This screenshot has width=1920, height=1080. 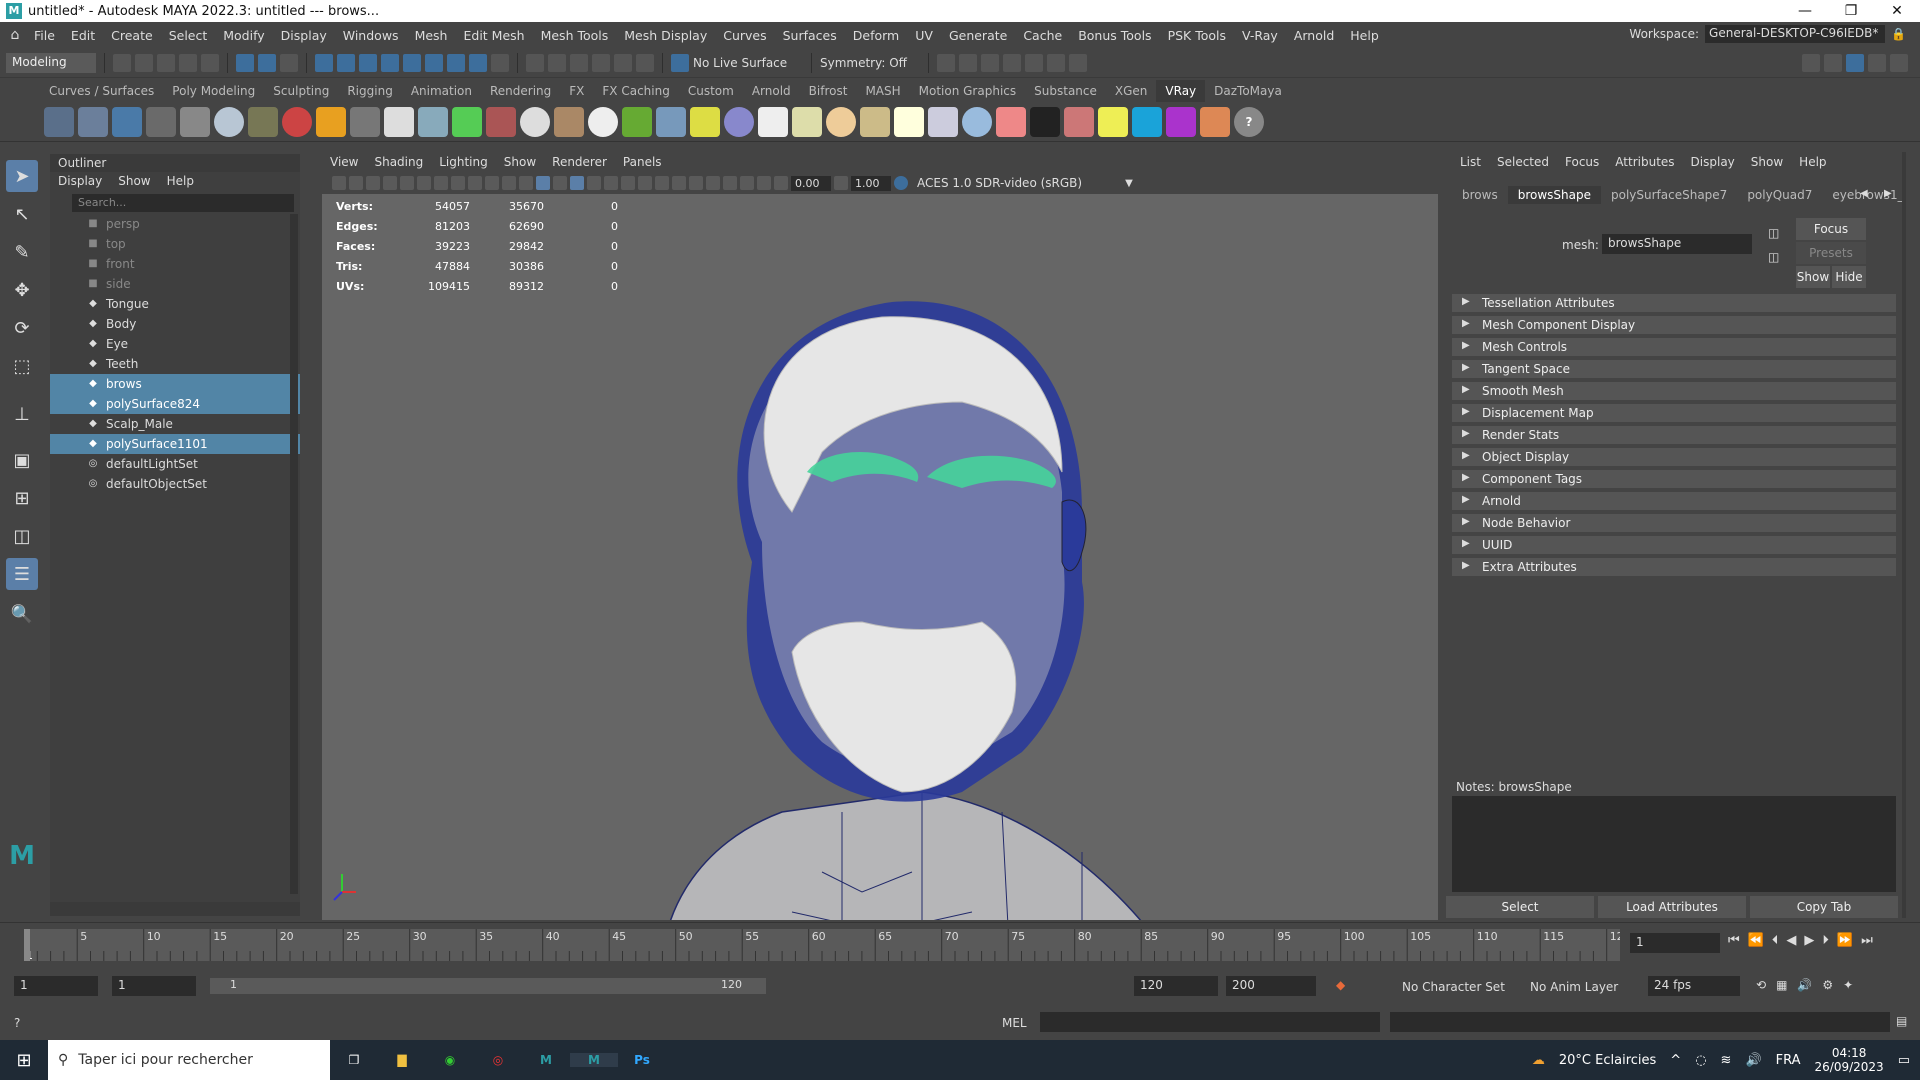 I want to click on script-editor-icon: ▤, so click(x=1901, y=1021).